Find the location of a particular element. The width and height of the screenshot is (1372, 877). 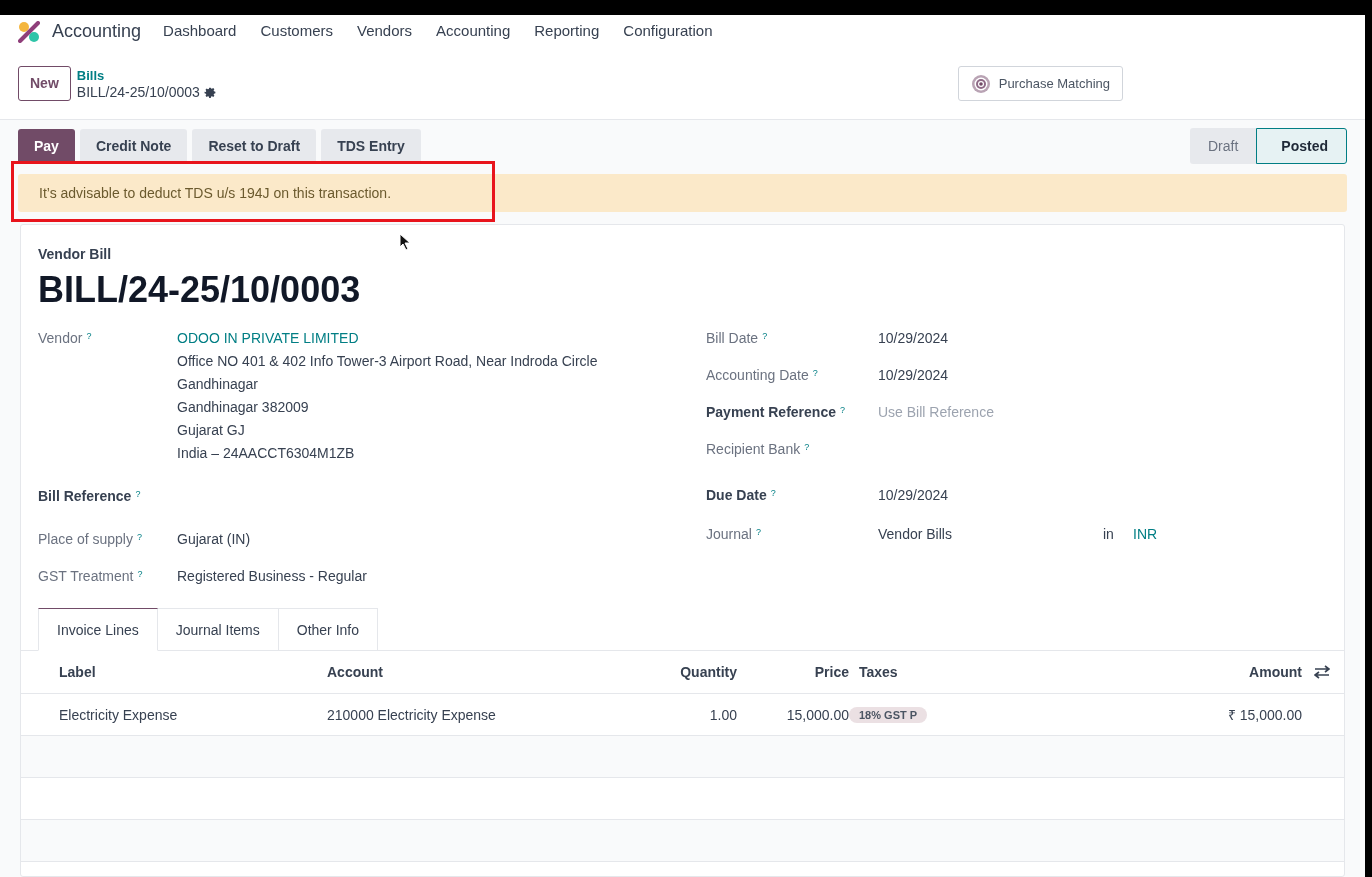

notebook-tab: Journal Items is located at coordinates (218, 629).